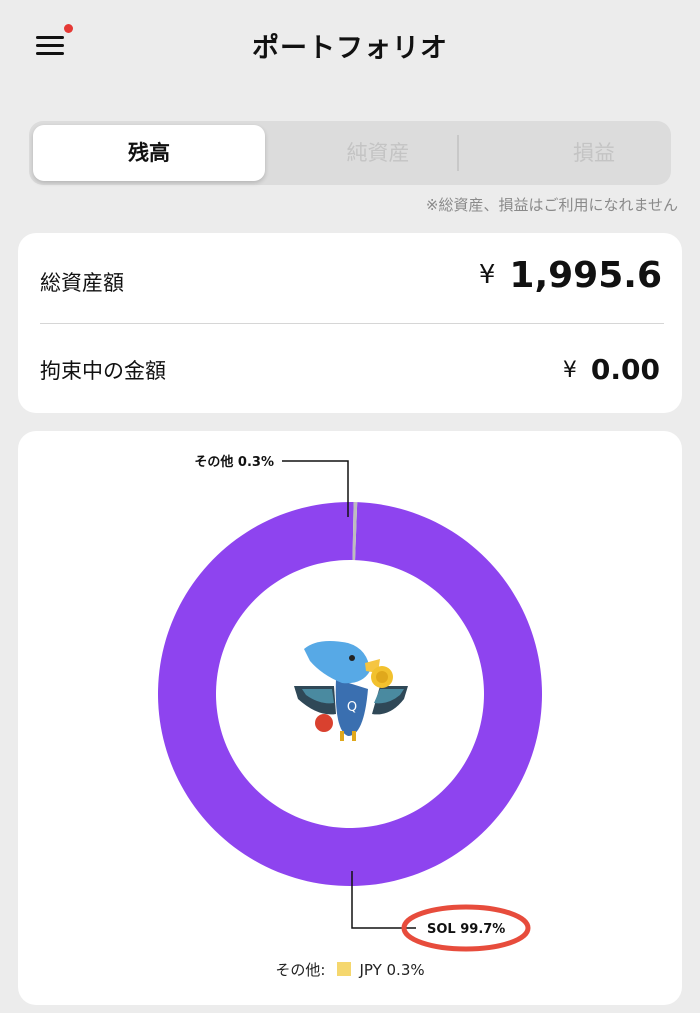  What do you see at coordinates (103, 371) in the screenshot?
I see `locked-amount-label: 拘束中の金額` at bounding box center [103, 371].